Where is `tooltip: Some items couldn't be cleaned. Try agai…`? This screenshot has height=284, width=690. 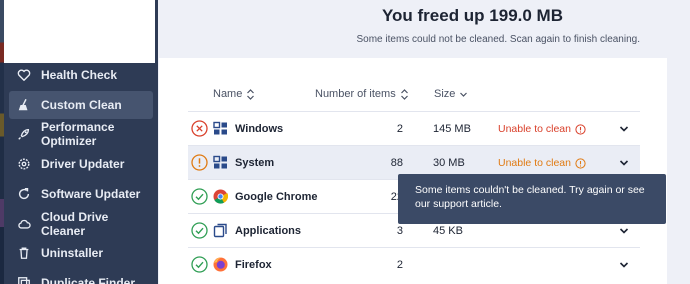
tooltip: Some items couldn't be cleaned. Try agai… is located at coordinates (532, 199).